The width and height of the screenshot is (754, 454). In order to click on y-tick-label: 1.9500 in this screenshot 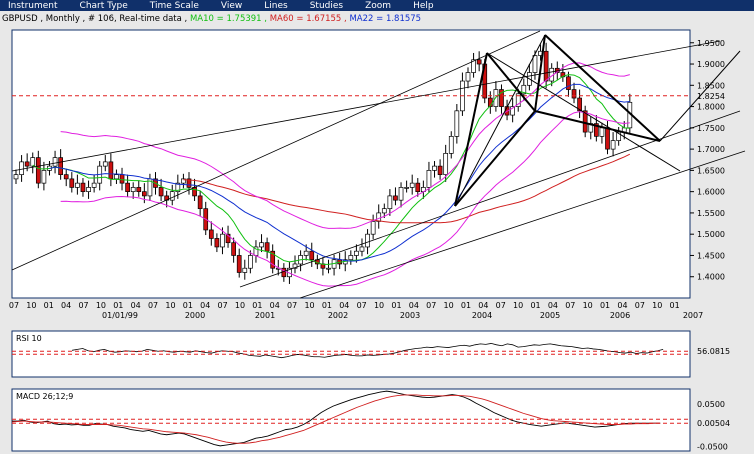, I will do `click(711, 43)`.